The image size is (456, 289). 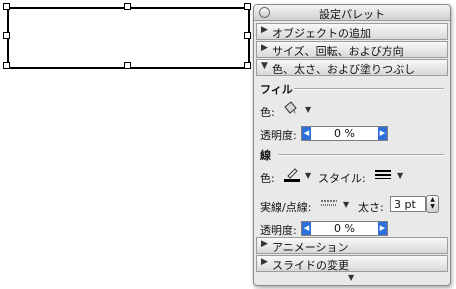 I want to click on section-label: サイズ、回転、および方向, so click(x=338, y=51).